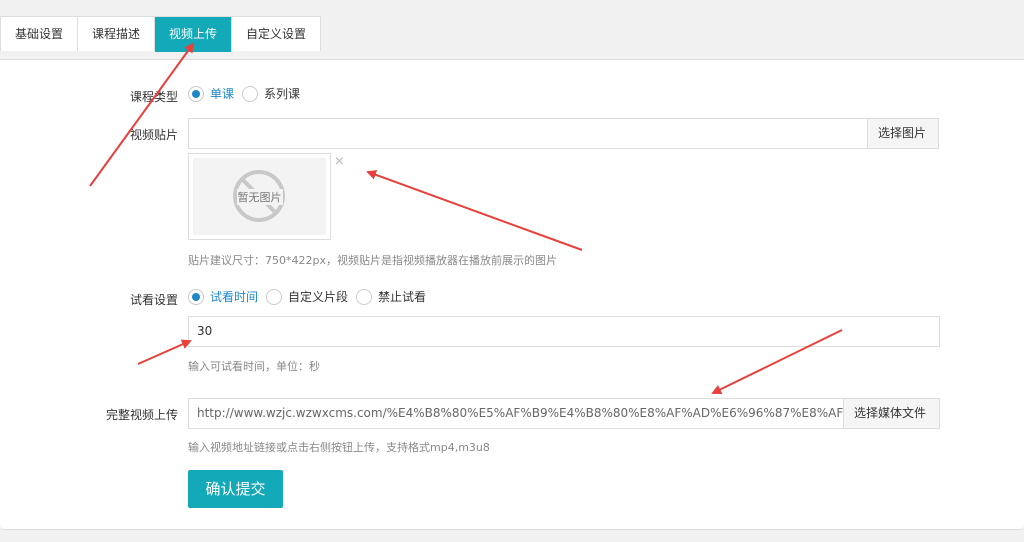  What do you see at coordinates (903, 133) in the screenshot?
I see `select-image-button: 选择图片` at bounding box center [903, 133].